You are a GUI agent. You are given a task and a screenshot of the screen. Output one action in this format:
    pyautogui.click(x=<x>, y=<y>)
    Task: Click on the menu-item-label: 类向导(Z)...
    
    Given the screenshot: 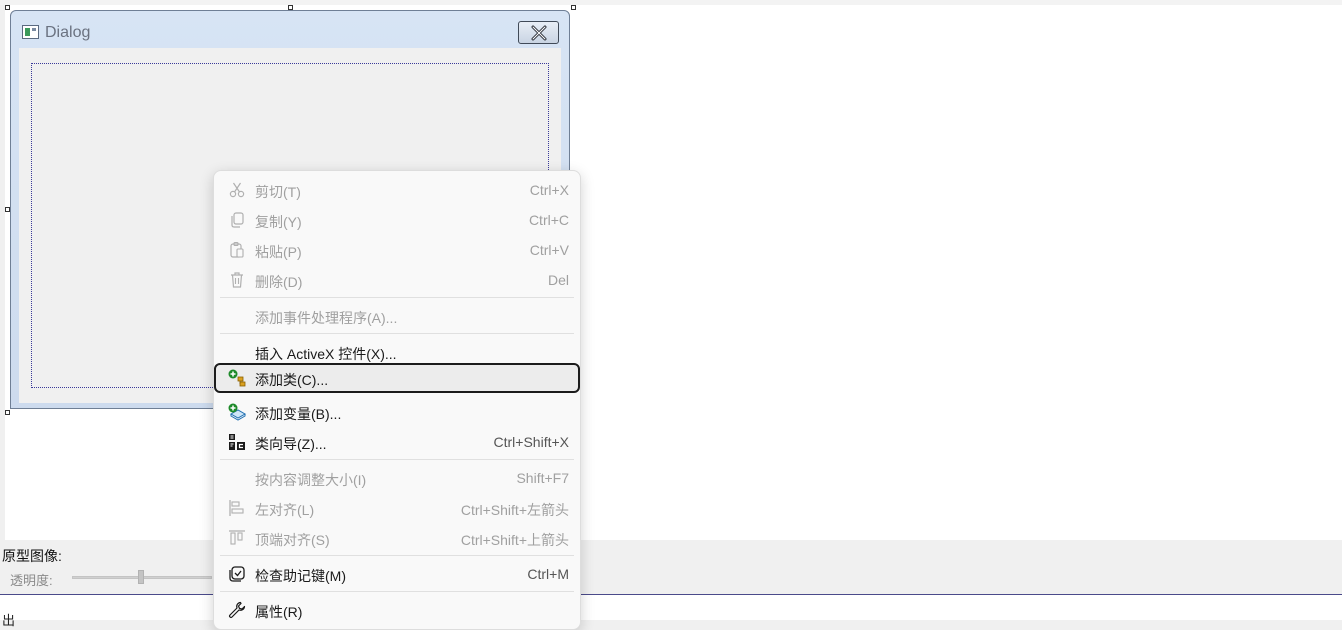 What is the action you would take?
    pyautogui.click(x=291, y=444)
    